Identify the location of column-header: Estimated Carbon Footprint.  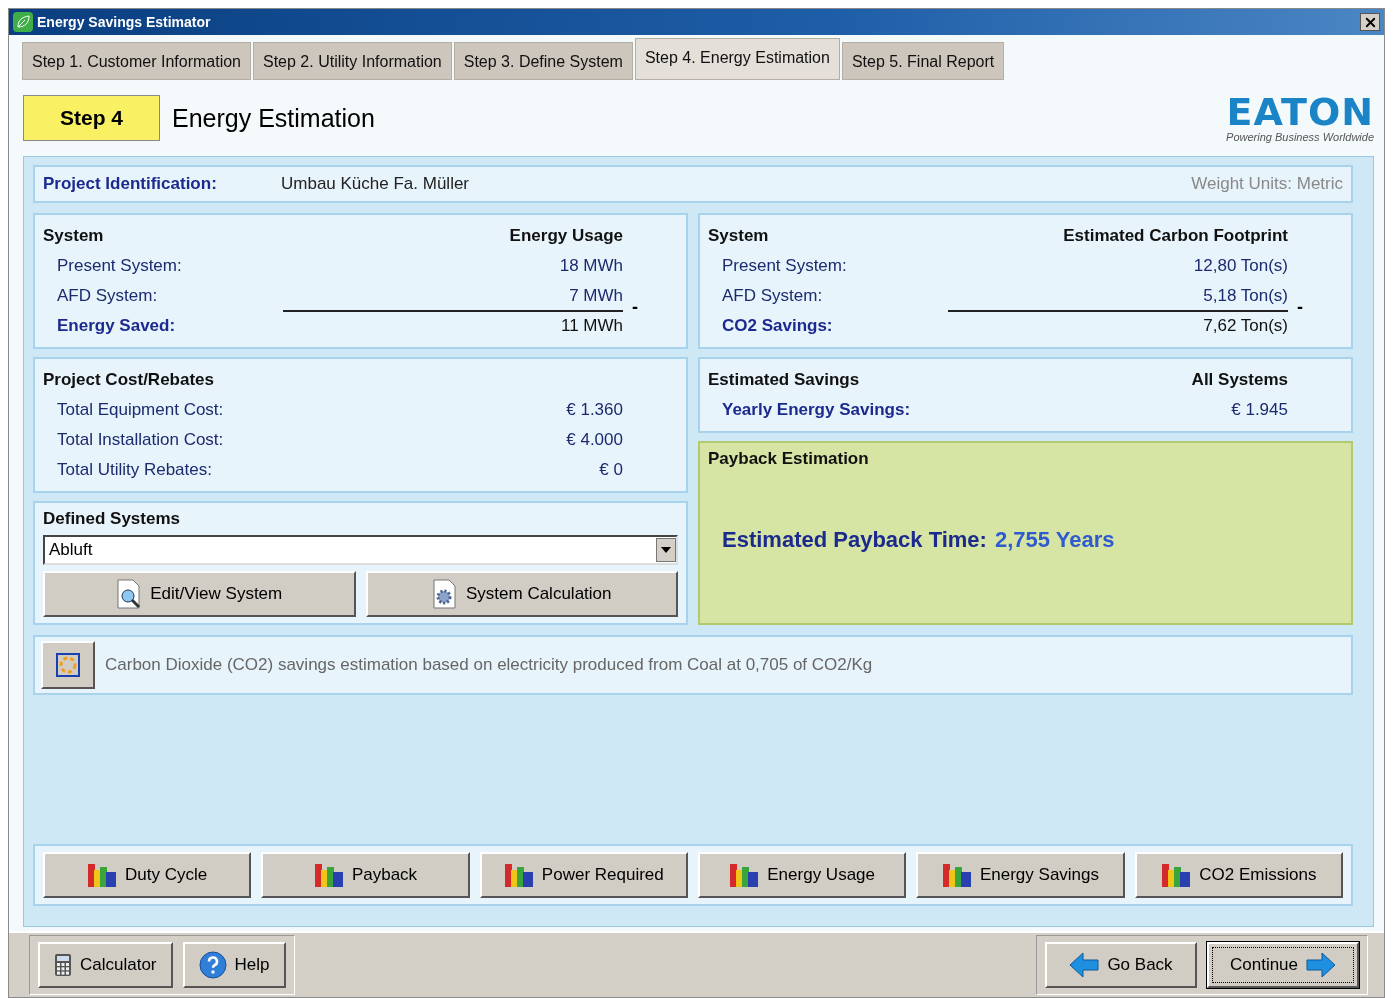
(1175, 236).